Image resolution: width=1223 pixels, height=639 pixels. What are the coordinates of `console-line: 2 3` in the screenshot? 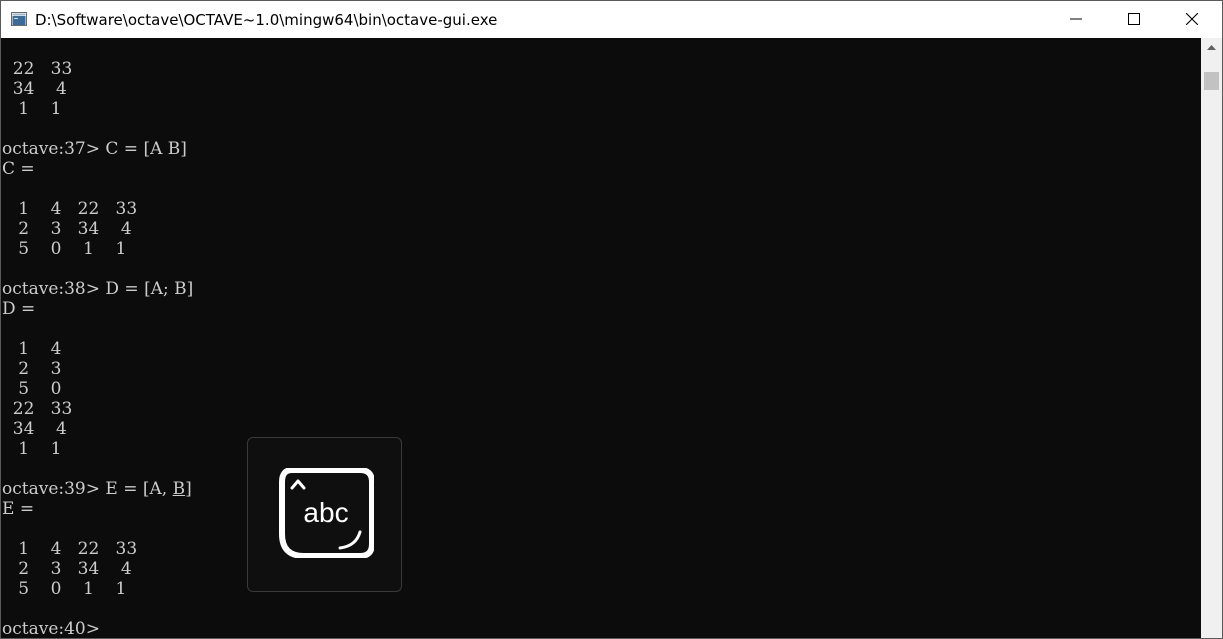 It's located at (32, 369).